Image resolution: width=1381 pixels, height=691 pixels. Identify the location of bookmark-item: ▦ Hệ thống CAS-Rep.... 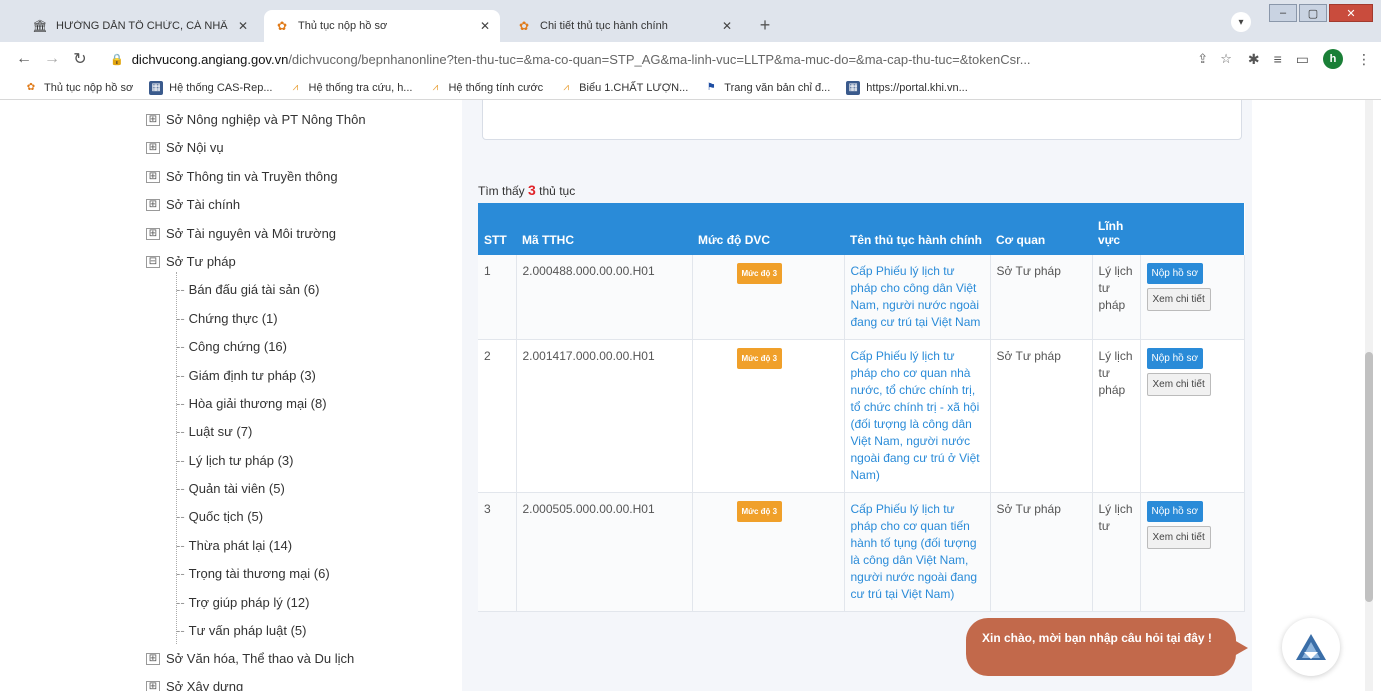
(211, 87).